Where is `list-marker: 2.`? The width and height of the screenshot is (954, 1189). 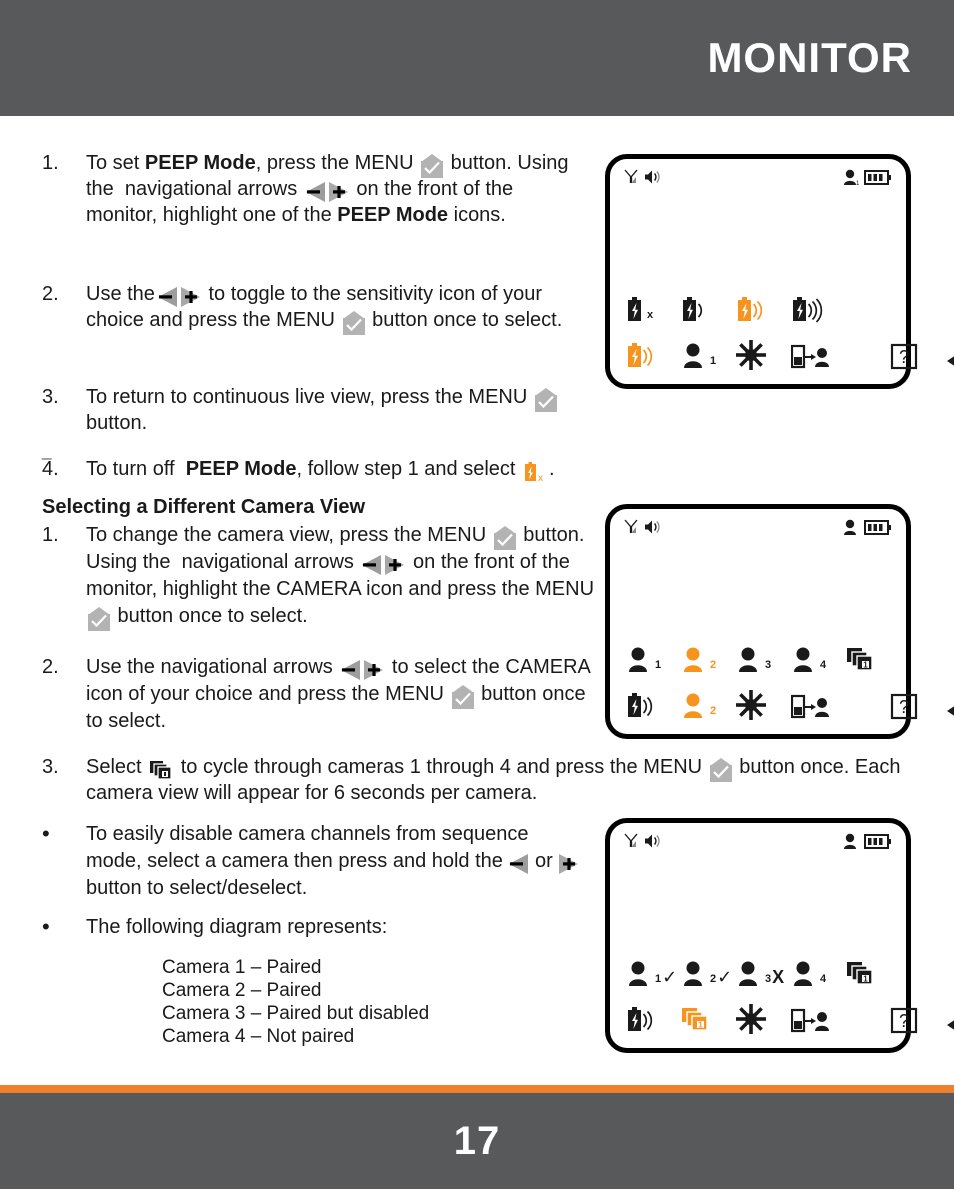 list-marker: 2. is located at coordinates (50, 667).